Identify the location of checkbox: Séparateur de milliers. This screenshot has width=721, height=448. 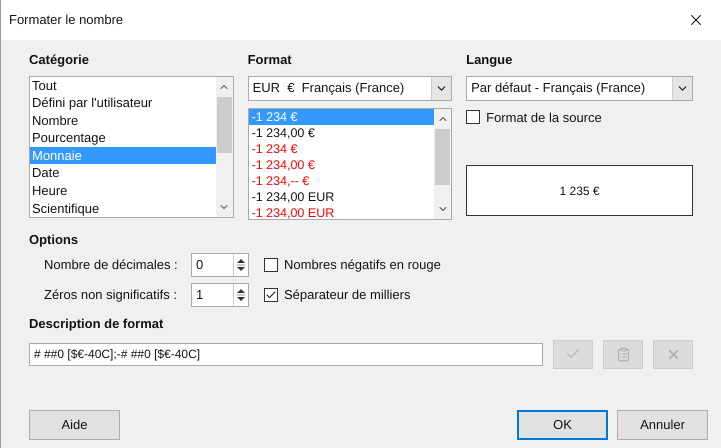
(337, 295).